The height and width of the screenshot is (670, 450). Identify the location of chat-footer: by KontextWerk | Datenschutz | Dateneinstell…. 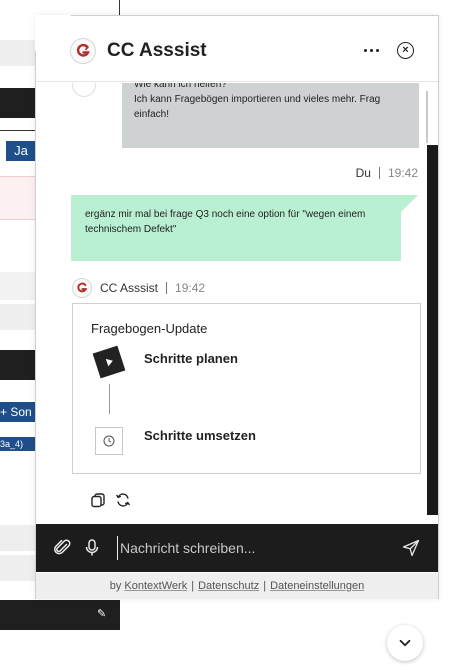
(237, 586).